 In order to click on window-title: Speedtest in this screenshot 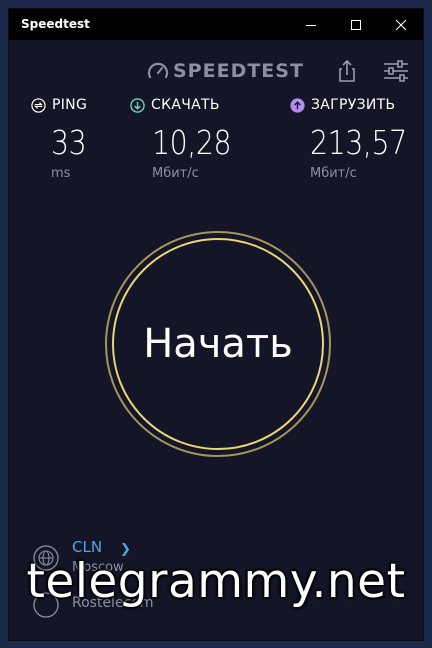, I will do `click(55, 24)`.